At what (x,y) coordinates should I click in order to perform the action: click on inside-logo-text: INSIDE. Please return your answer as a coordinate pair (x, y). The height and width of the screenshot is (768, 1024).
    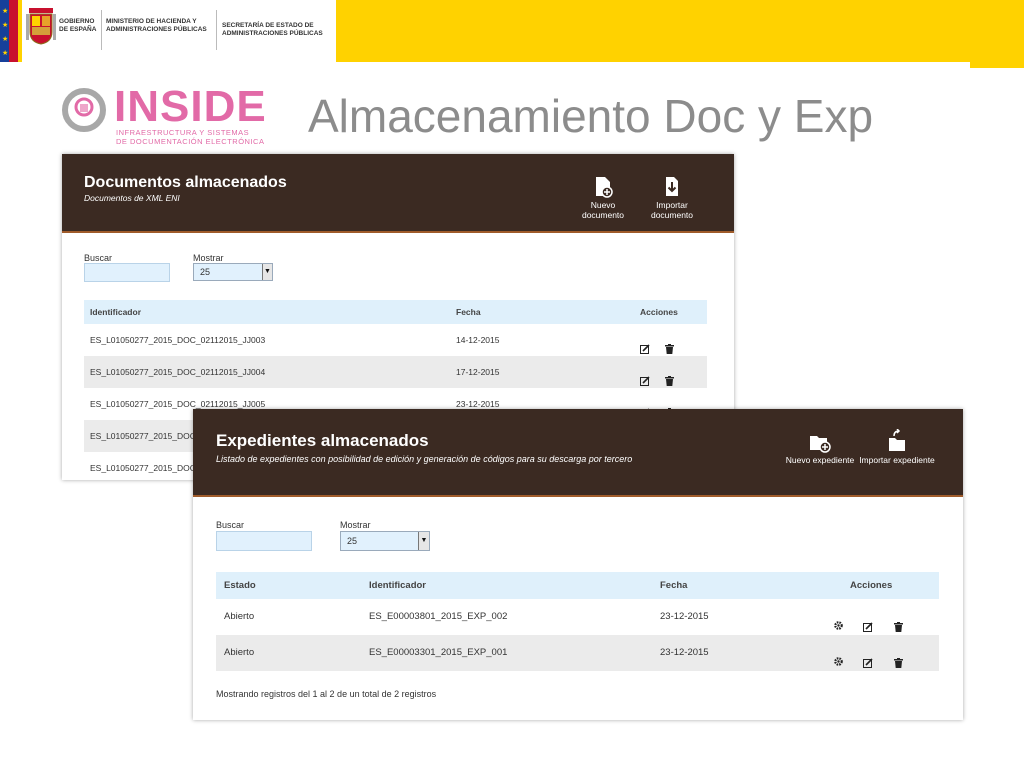
    Looking at the image, I should click on (190, 106).